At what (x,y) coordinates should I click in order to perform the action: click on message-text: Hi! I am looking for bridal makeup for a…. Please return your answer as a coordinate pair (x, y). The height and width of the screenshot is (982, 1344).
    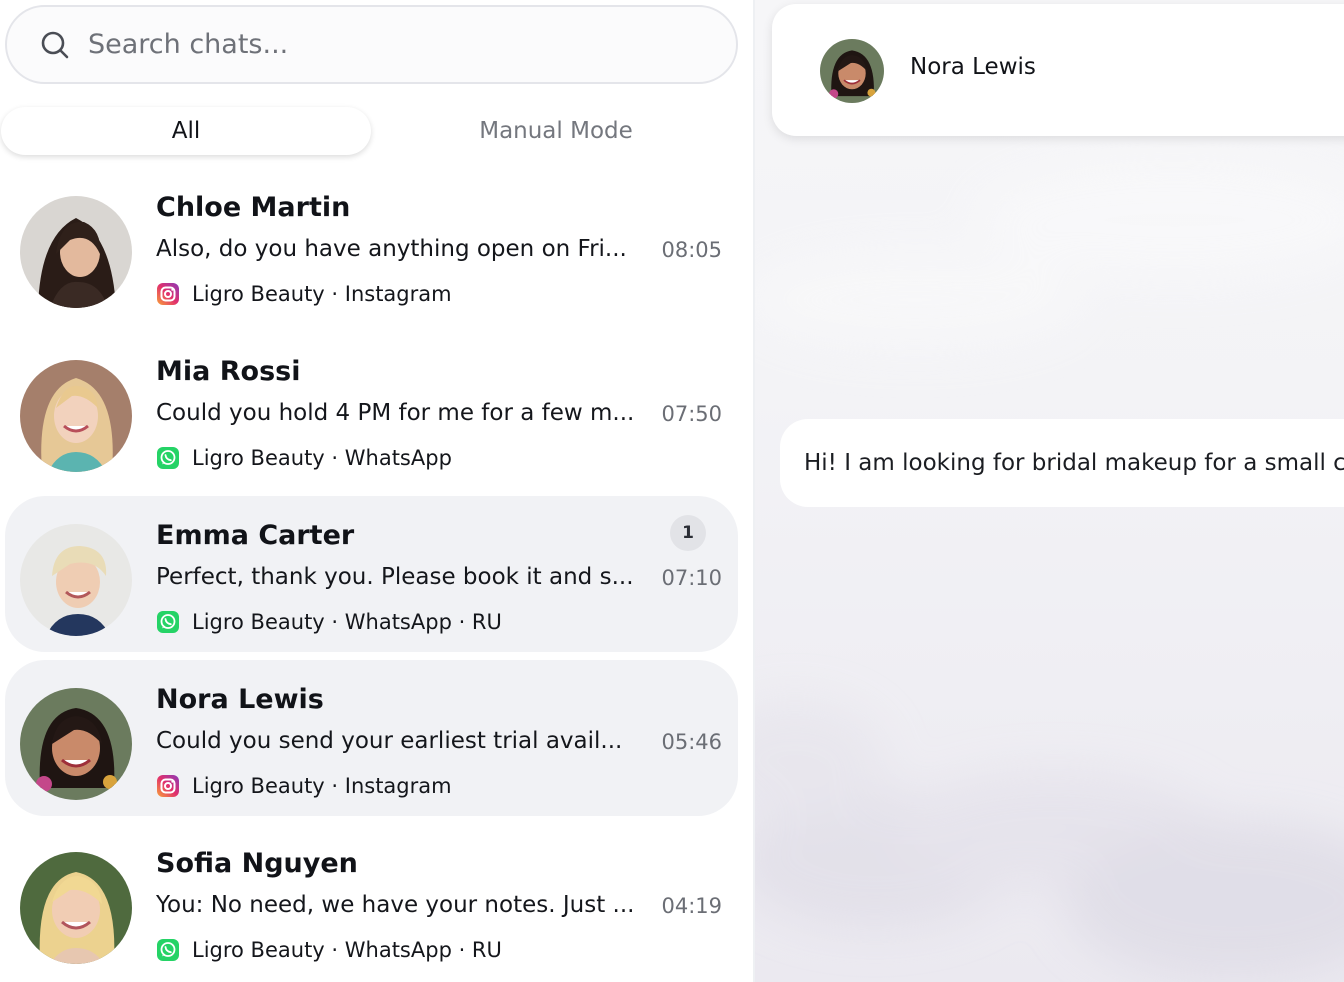
    Looking at the image, I should click on (1074, 463).